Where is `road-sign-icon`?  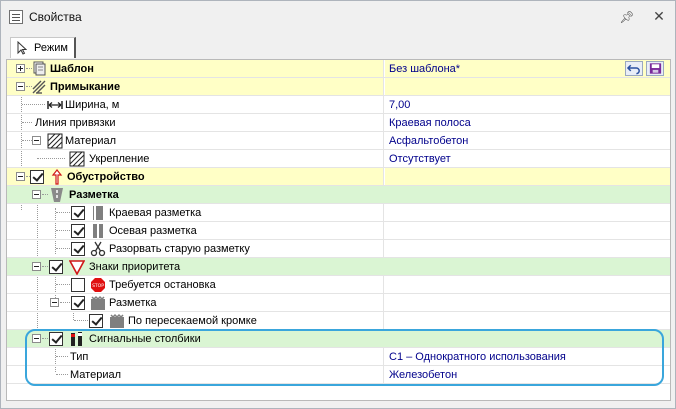
road-sign-icon is located at coordinates (57, 177).